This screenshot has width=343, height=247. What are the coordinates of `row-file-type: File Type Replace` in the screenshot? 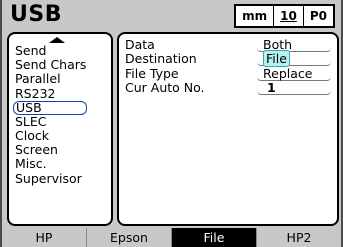 It's located at (228, 74).